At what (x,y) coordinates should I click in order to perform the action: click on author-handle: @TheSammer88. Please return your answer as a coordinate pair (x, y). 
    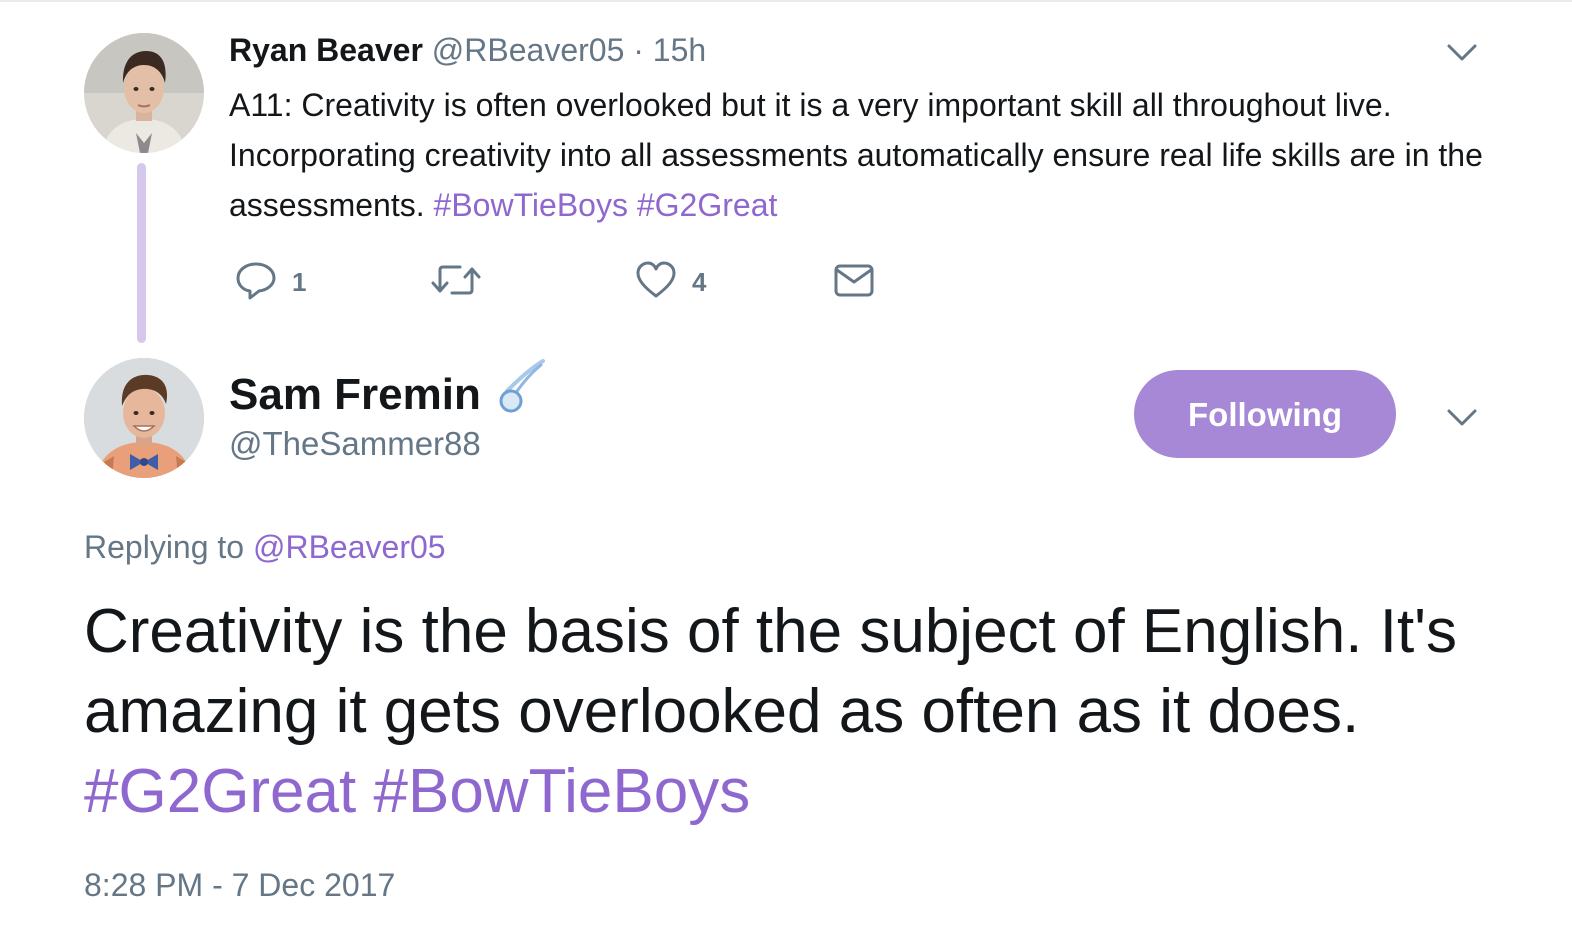
    Looking at the image, I should click on (355, 444).